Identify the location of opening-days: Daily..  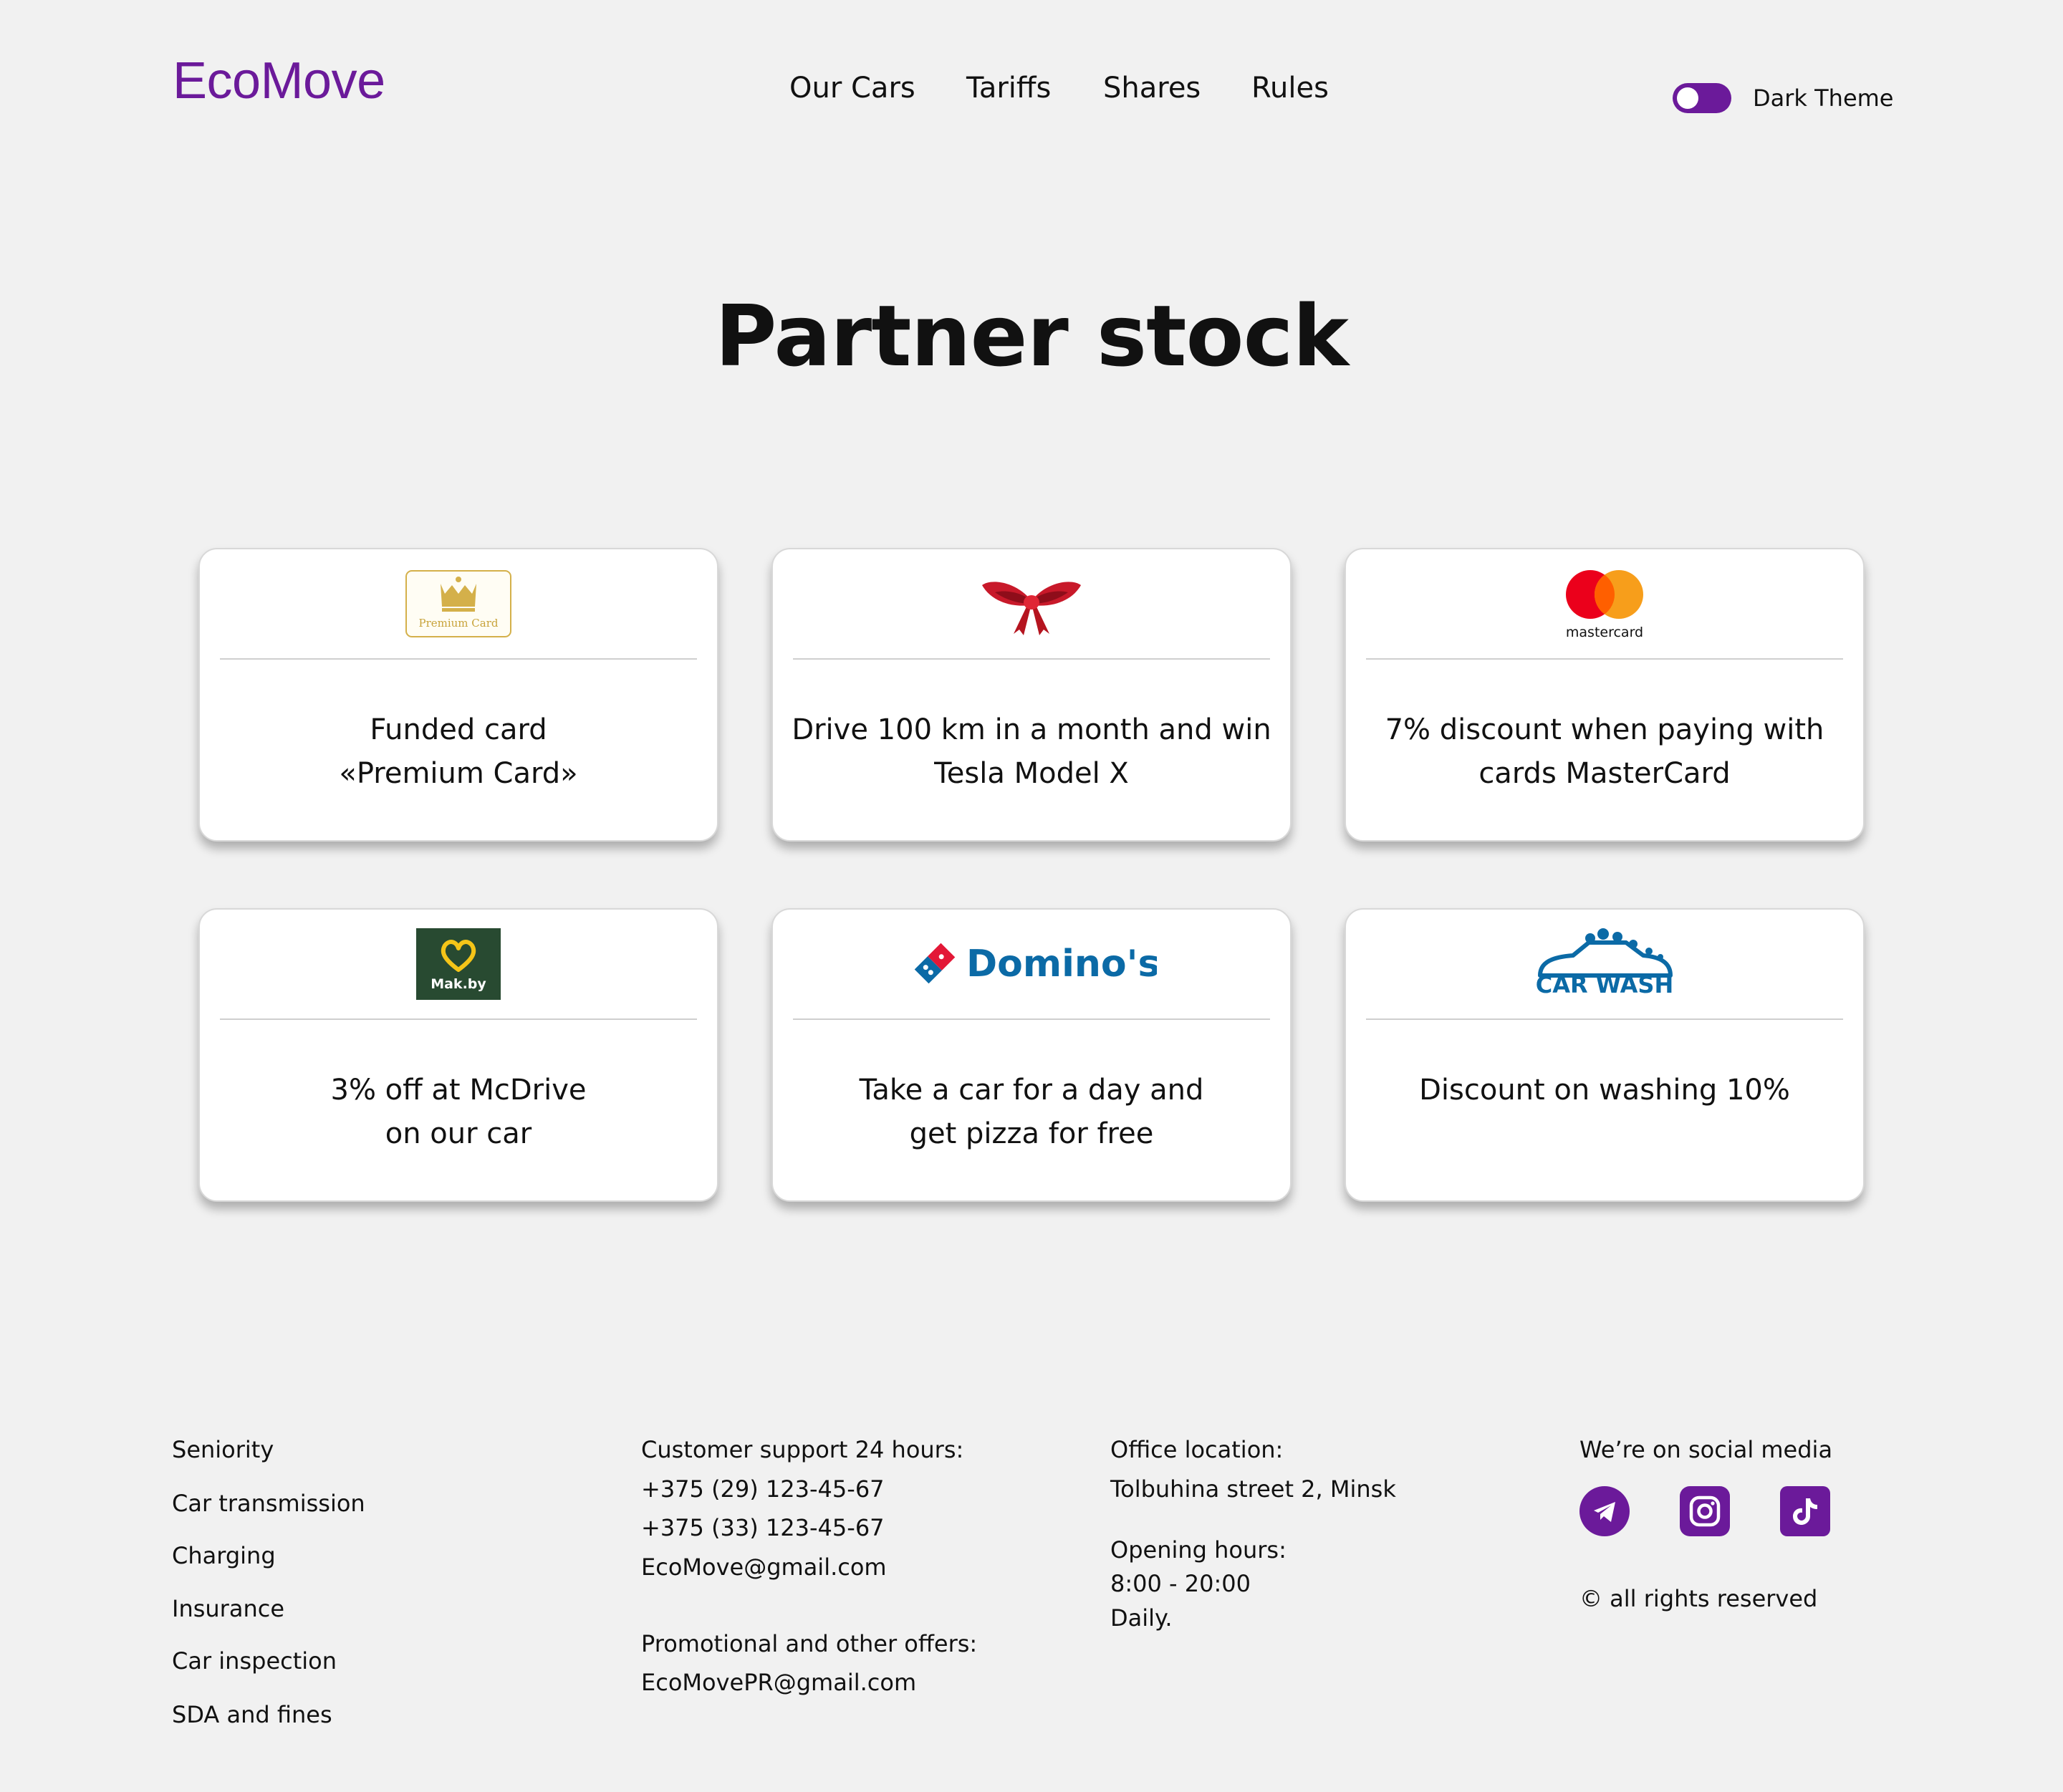
(1141, 1618).